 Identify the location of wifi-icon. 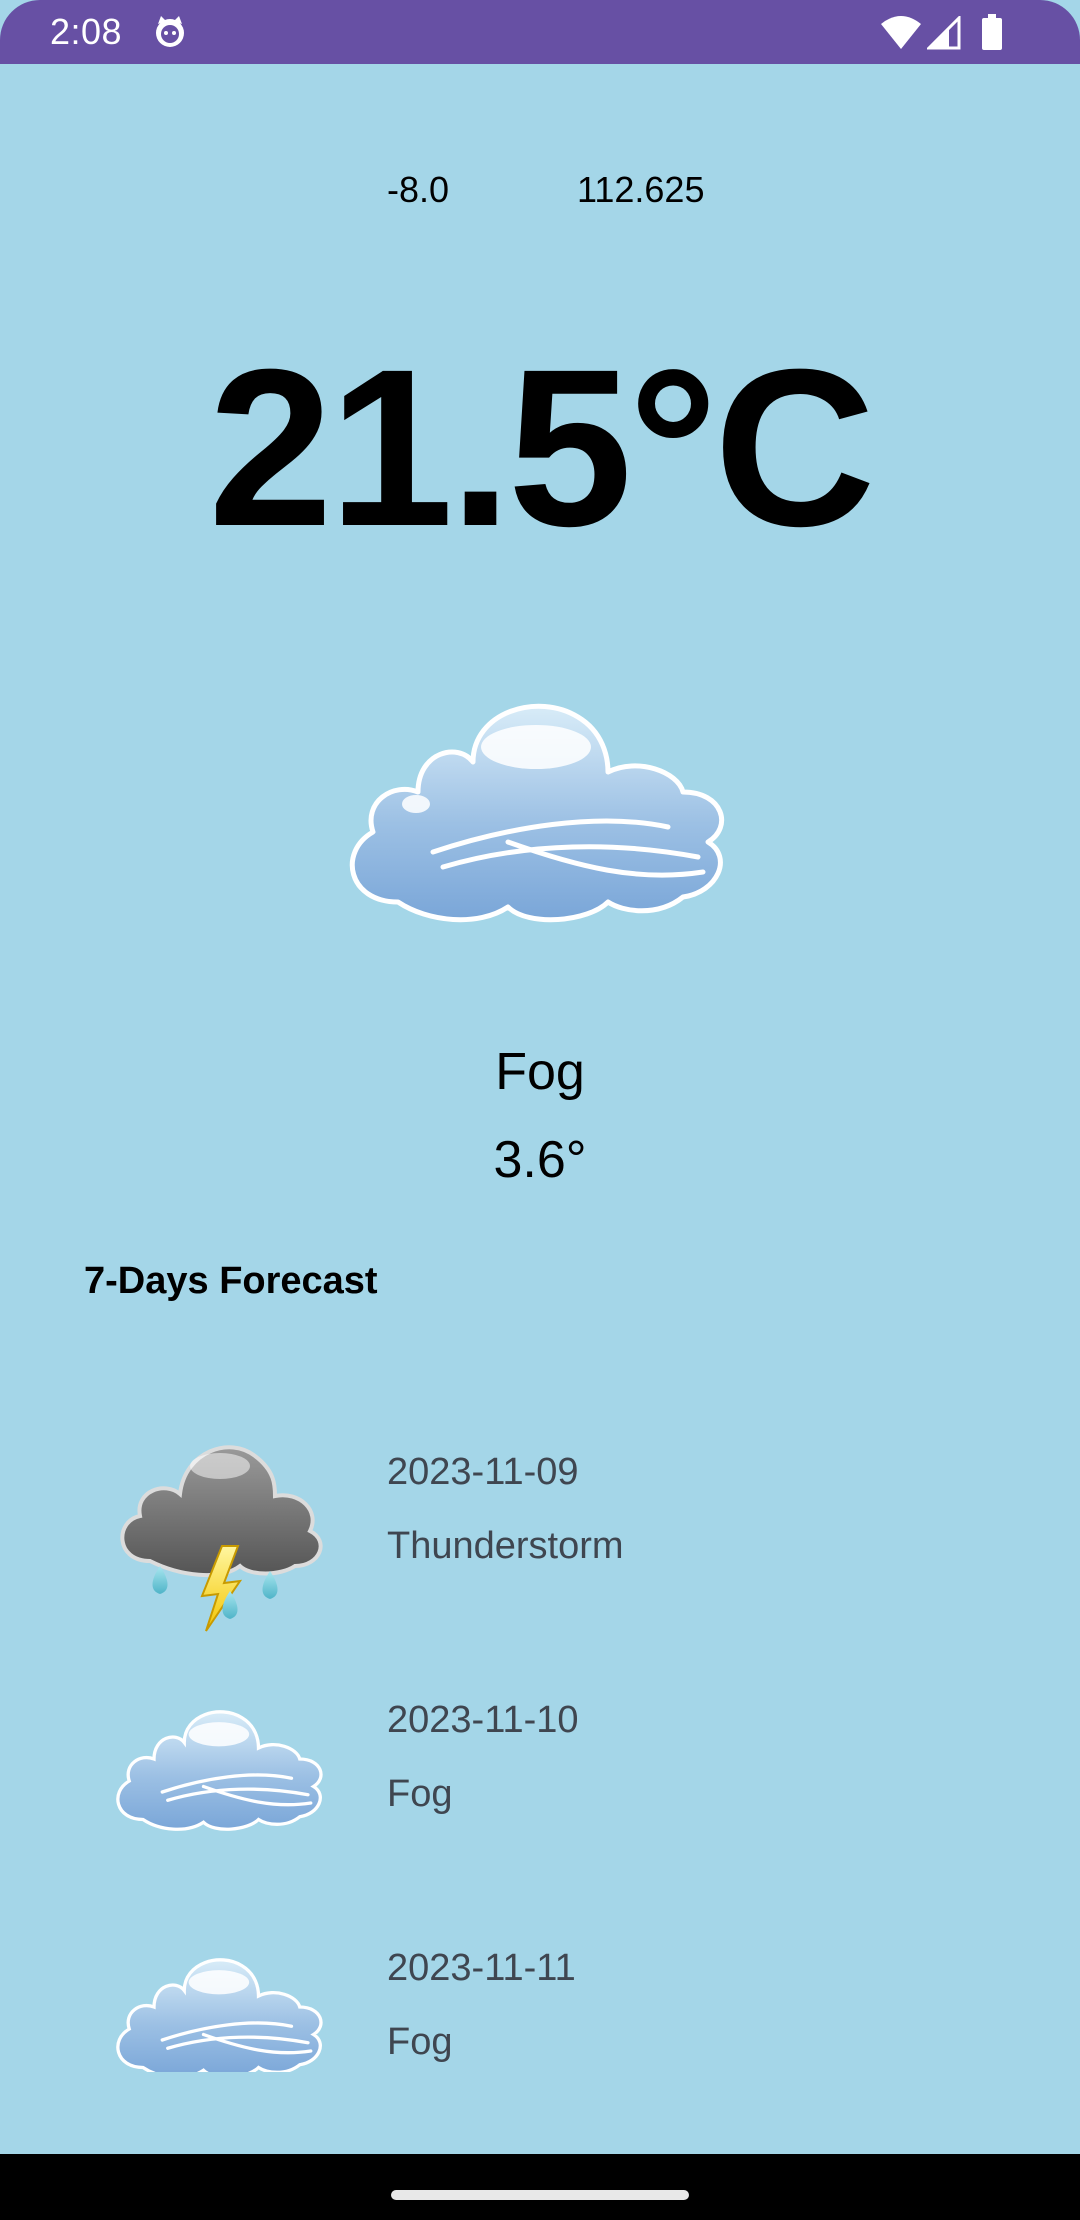
(901, 32).